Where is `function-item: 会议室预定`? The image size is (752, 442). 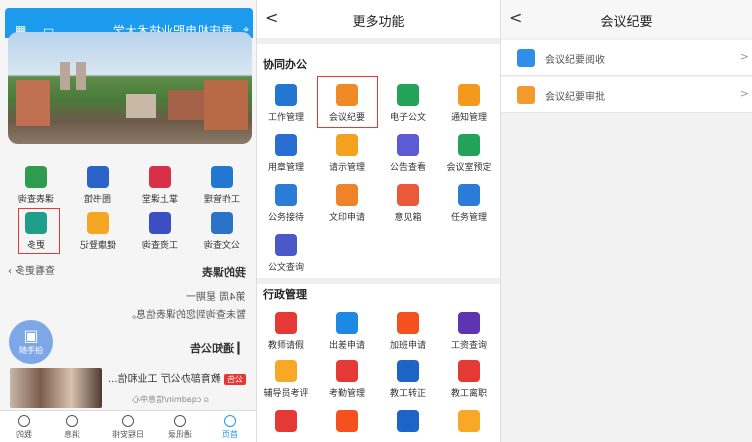
function-item: 会议室预定 is located at coordinates (469, 153).